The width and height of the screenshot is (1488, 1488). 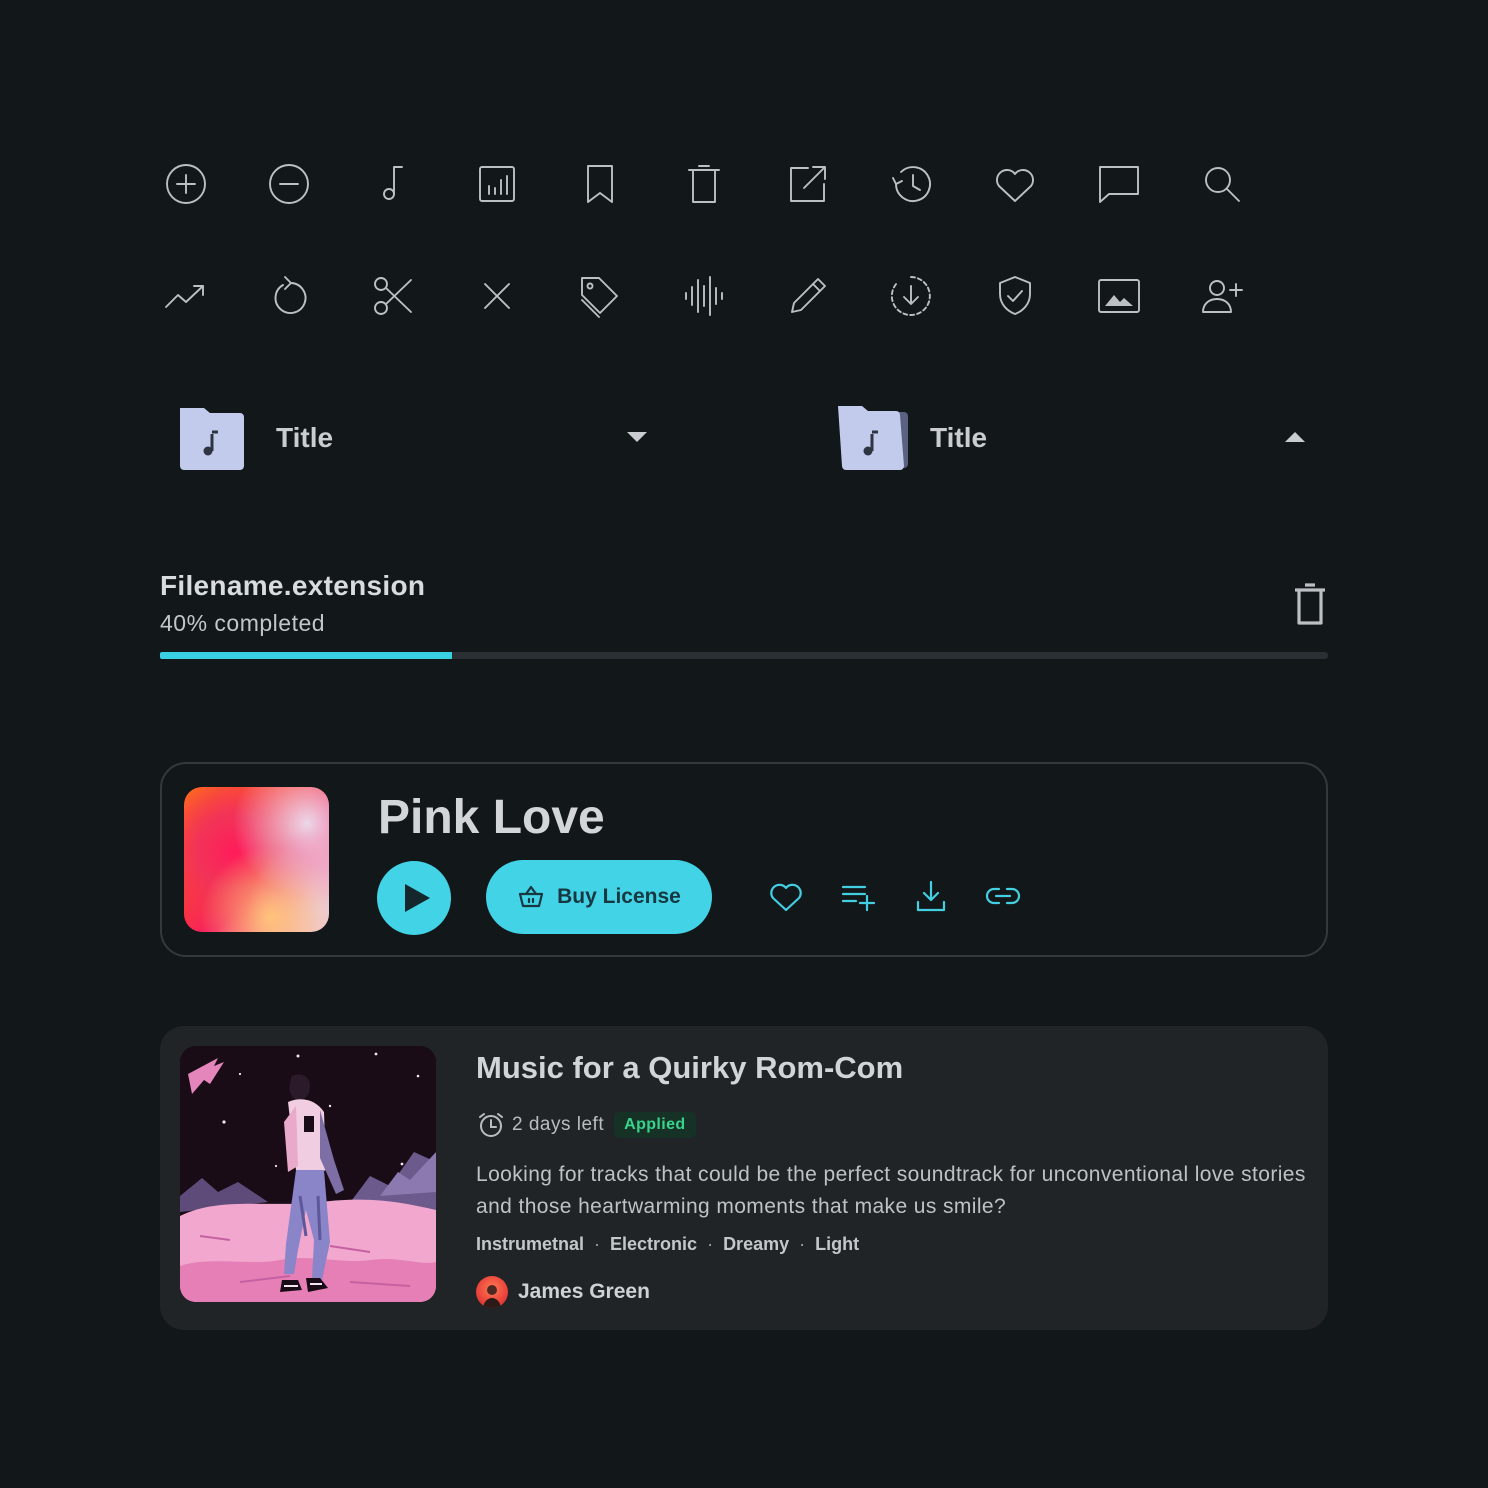 What do you see at coordinates (186, 184) in the screenshot?
I see `add-circle-icon` at bounding box center [186, 184].